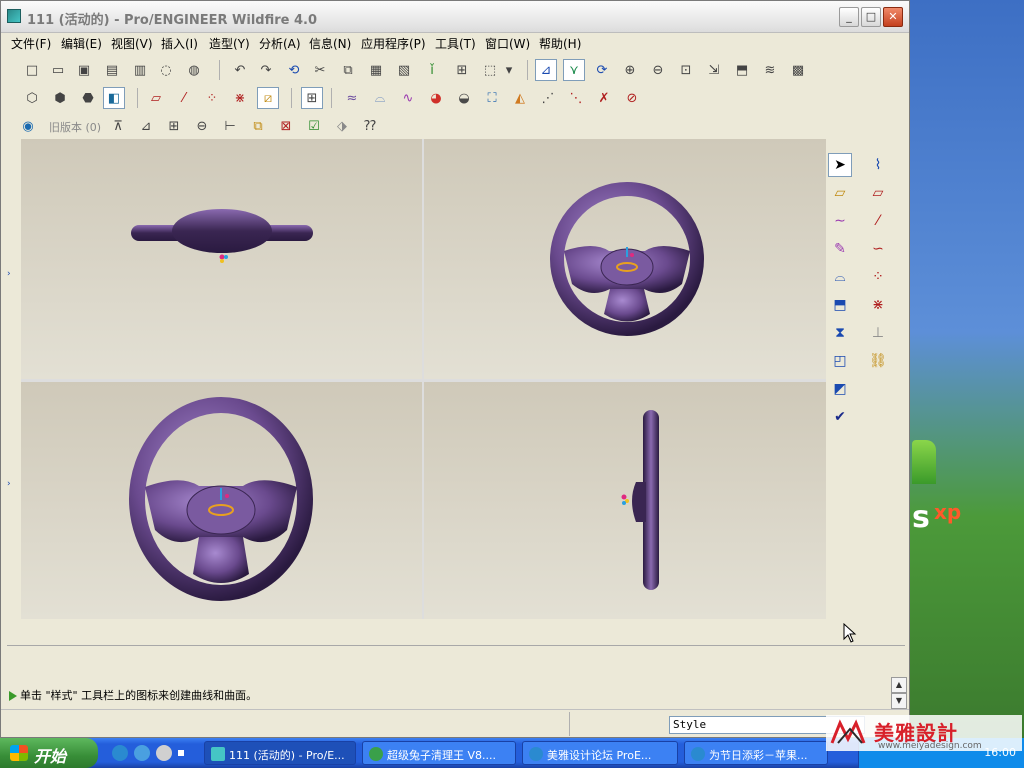 This screenshot has width=1024, height=768. Describe the element at coordinates (174, 126) in the screenshot. I see `measure-area-icon: ⊞` at that location.